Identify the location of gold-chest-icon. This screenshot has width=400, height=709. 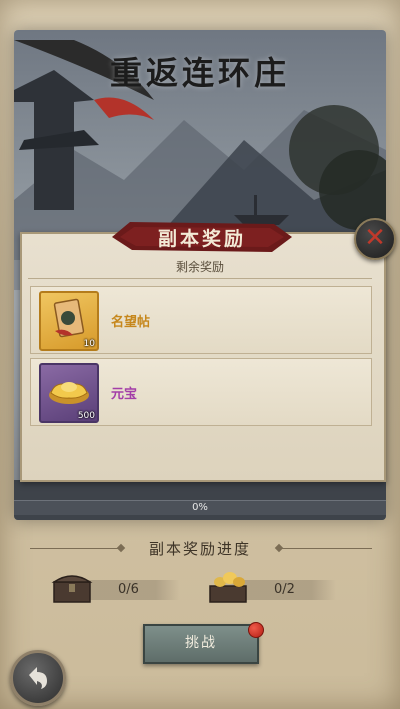
(228, 585).